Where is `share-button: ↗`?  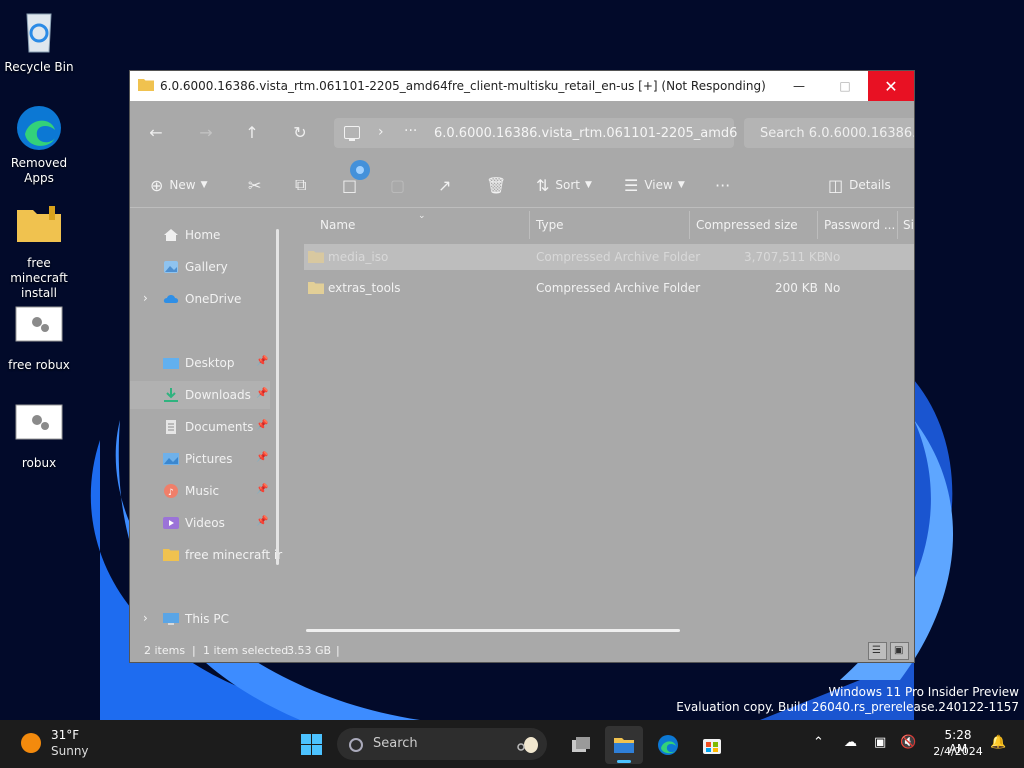 share-button: ↗ is located at coordinates (447, 185).